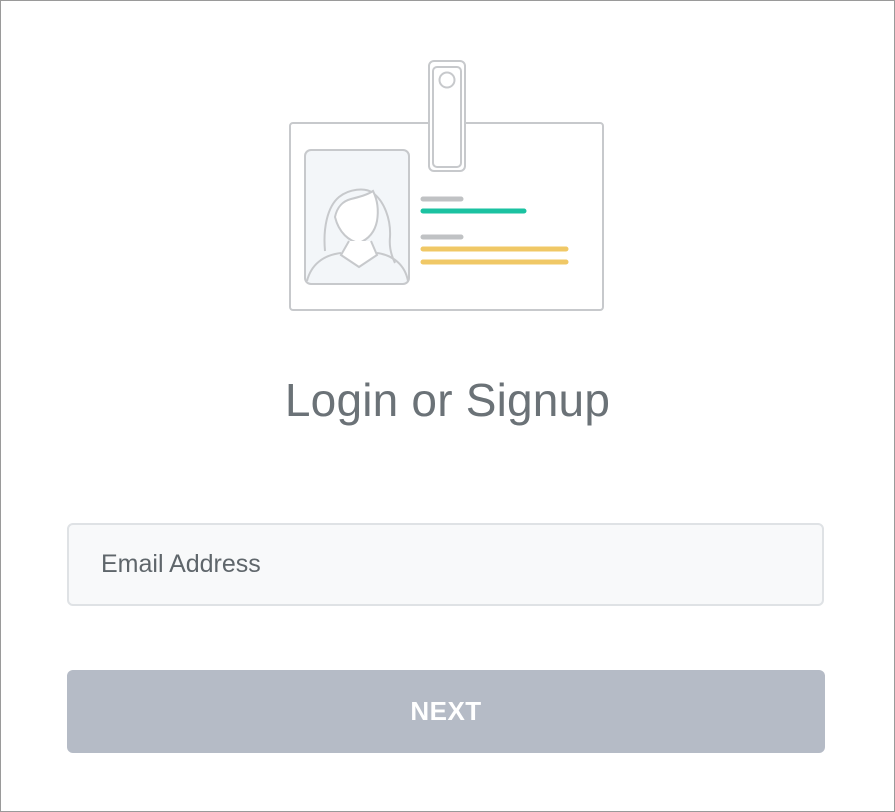 This screenshot has width=895, height=812. What do you see at coordinates (447, 400) in the screenshot?
I see `page-title: Login or Signup` at bounding box center [447, 400].